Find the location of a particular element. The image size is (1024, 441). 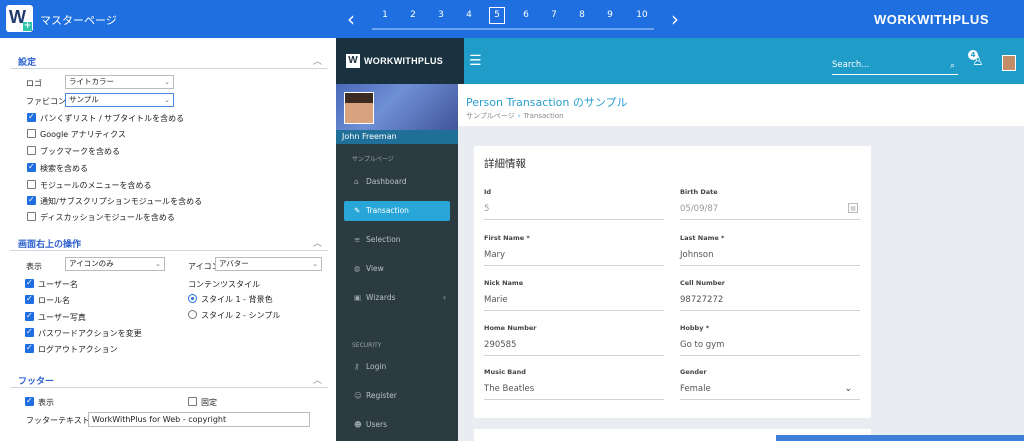

page-5-active: 5 is located at coordinates (497, 15).